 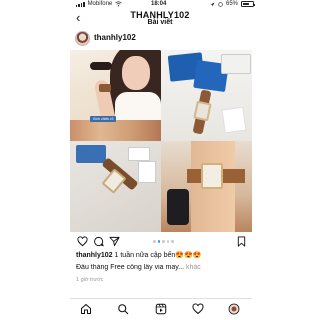 What do you see at coordinates (98, 241) in the screenshot?
I see `comment-icon` at bounding box center [98, 241].